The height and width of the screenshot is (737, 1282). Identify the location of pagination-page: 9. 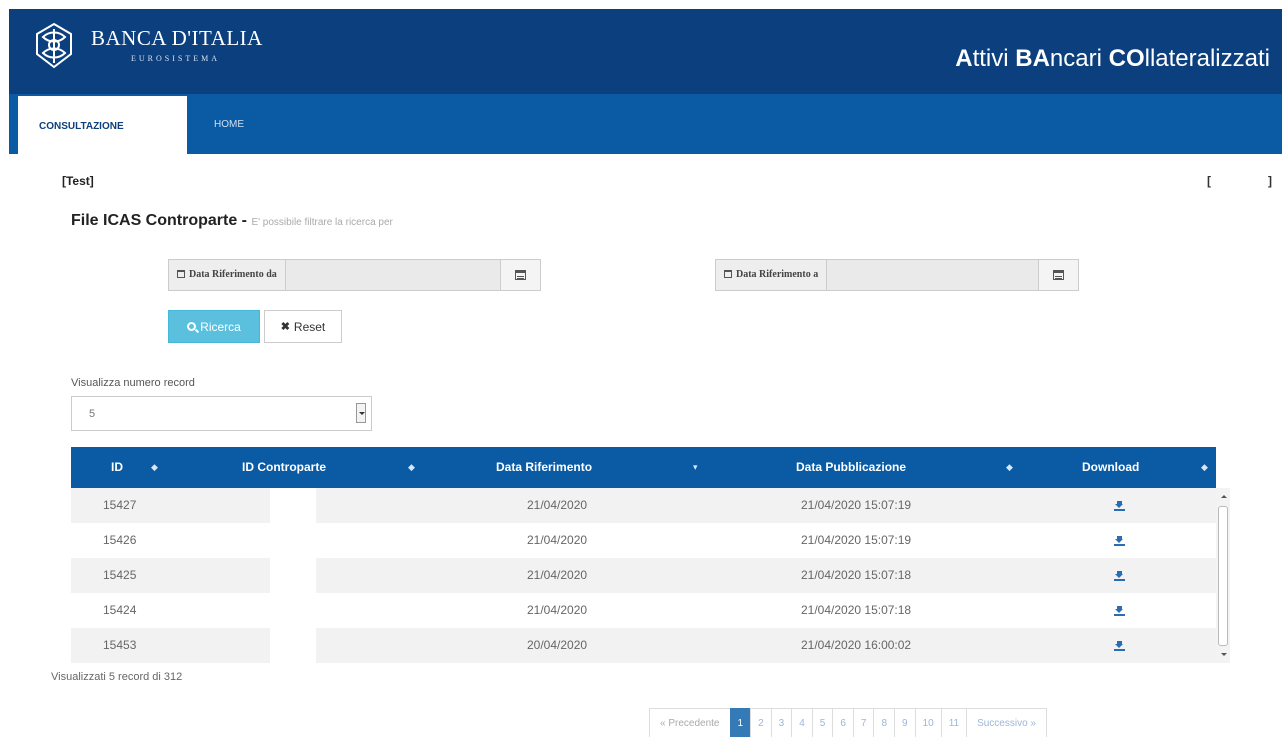
(905, 722).